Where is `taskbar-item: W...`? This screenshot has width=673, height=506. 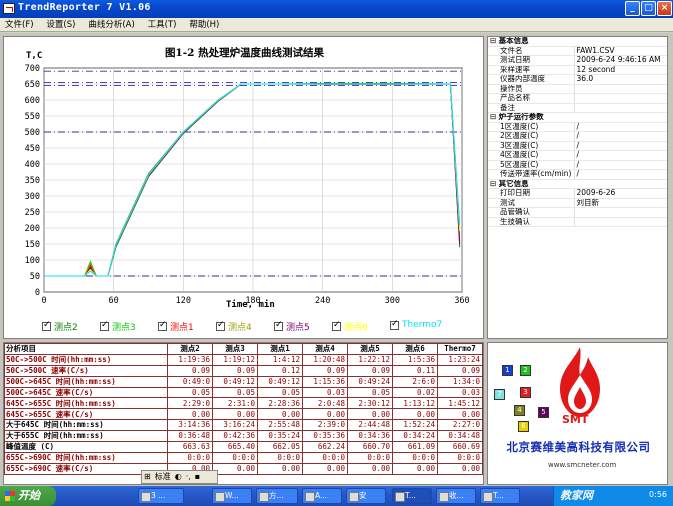 taskbar-item: W... is located at coordinates (232, 496).